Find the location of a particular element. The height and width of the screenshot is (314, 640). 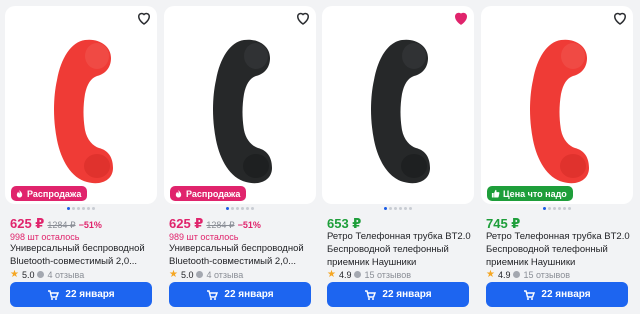

stock-left: 989 шт осталось is located at coordinates (204, 237).